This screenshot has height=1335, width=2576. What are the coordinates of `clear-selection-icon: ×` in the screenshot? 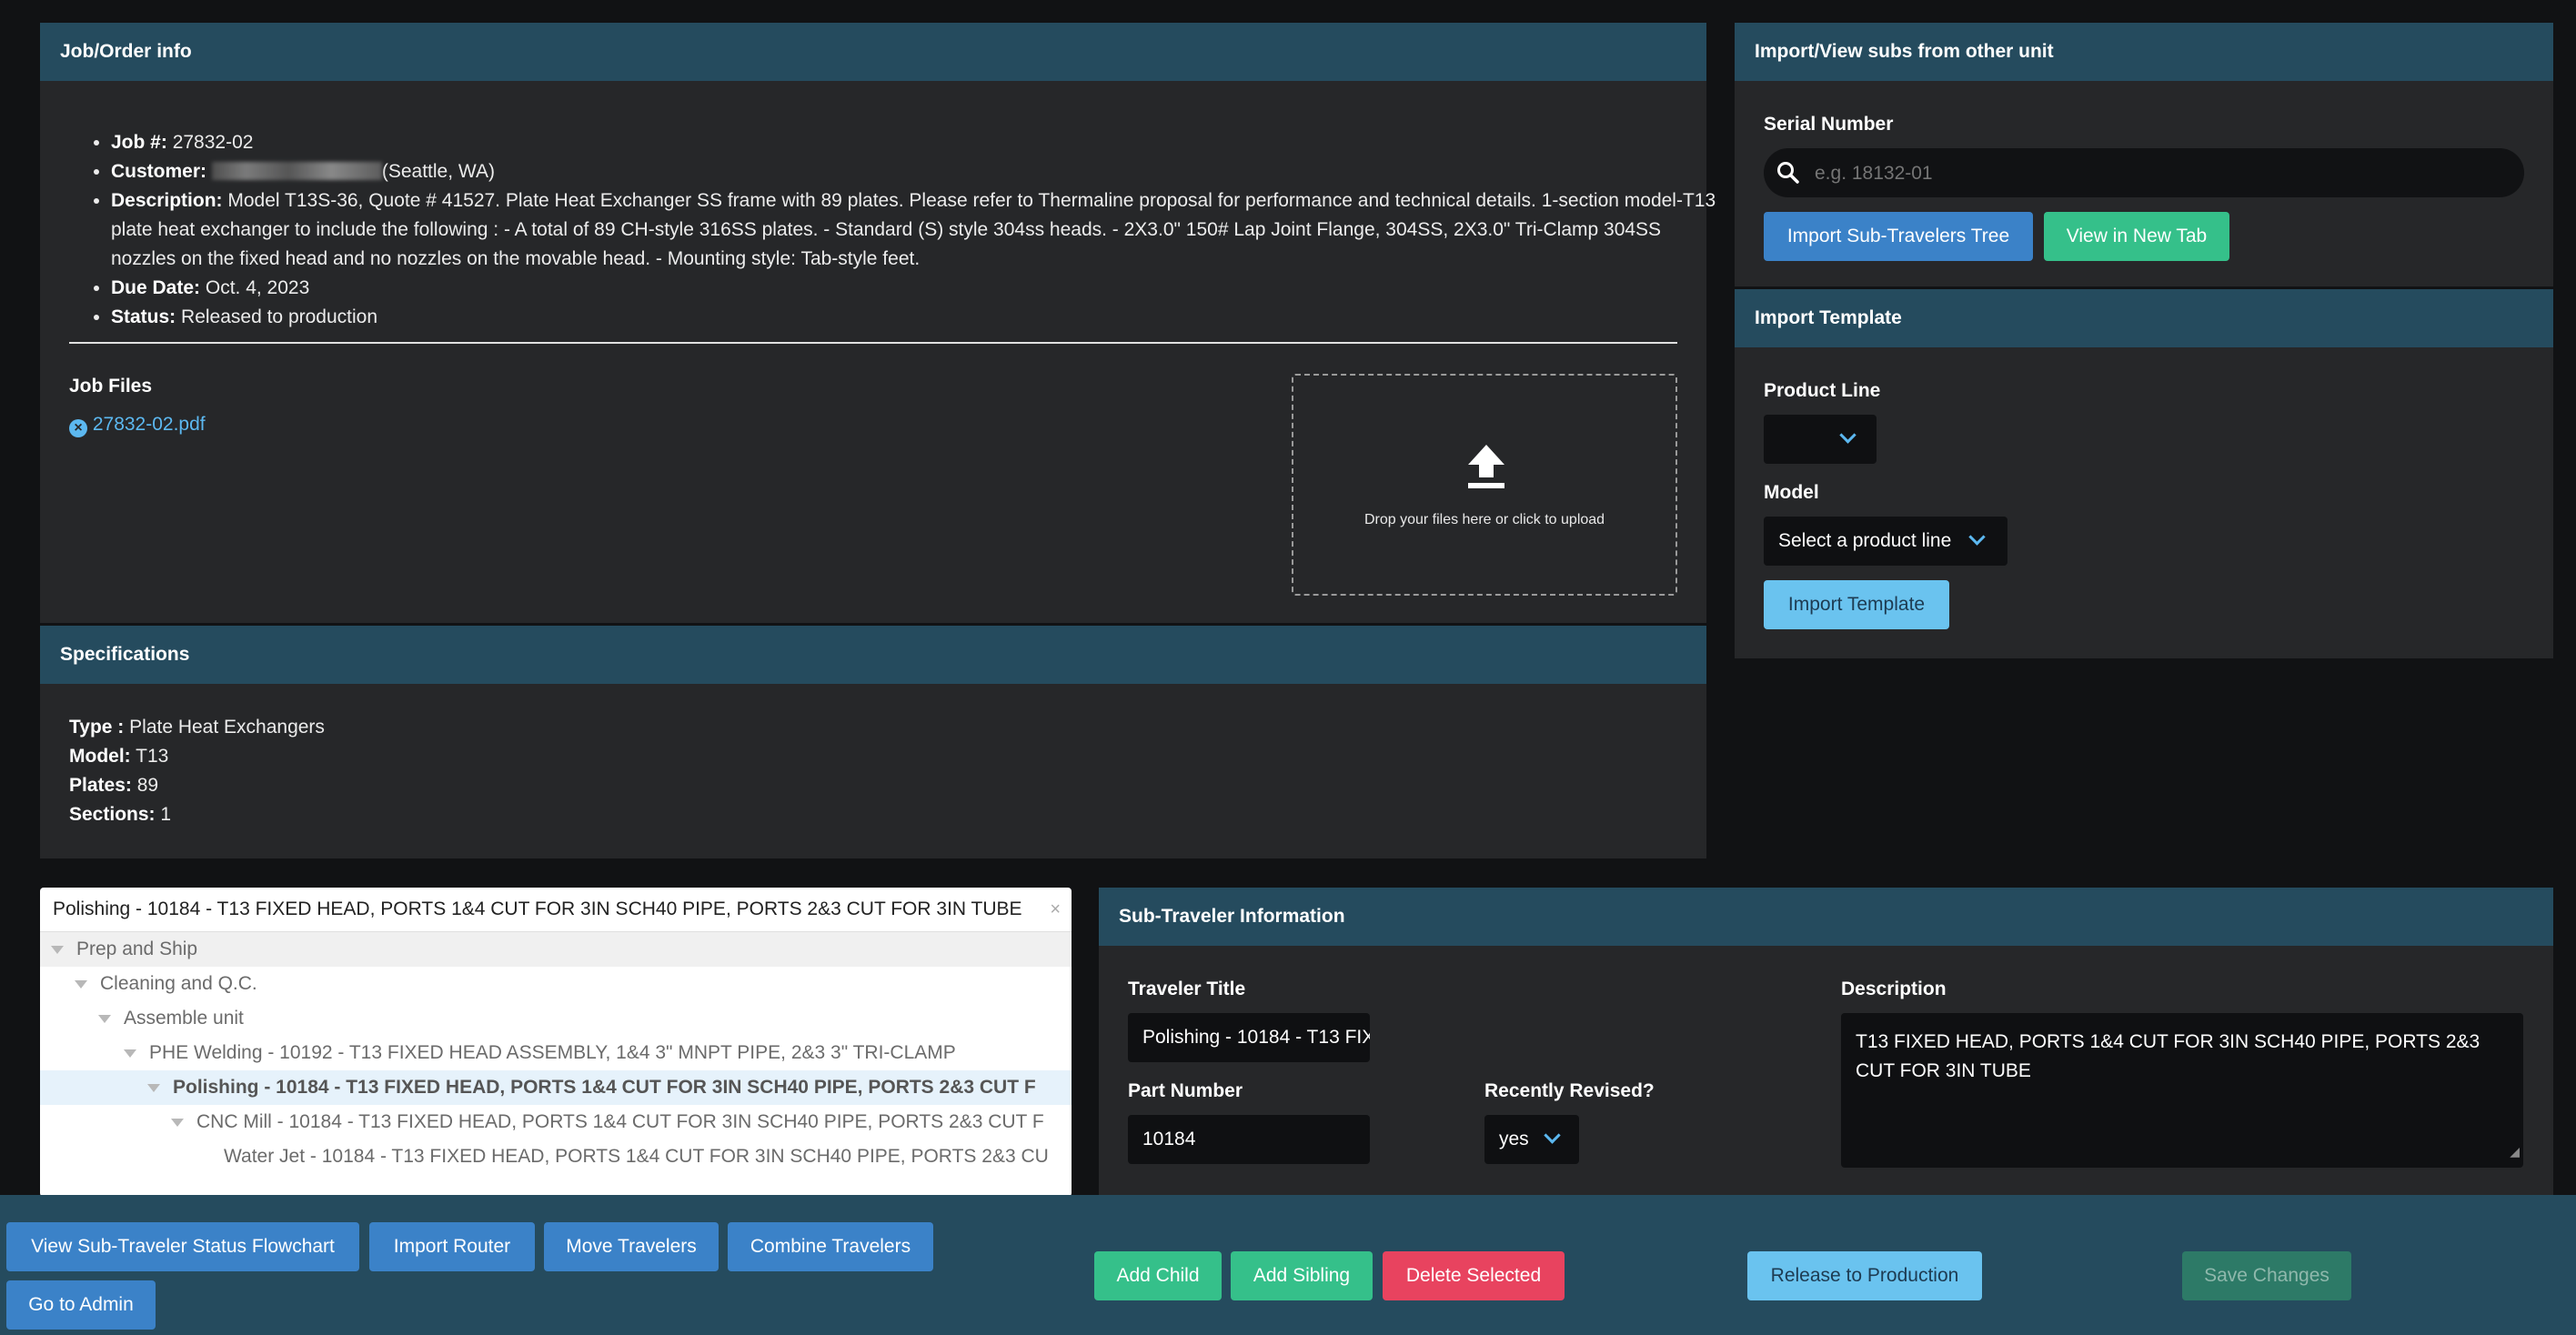 It's located at (1055, 910).